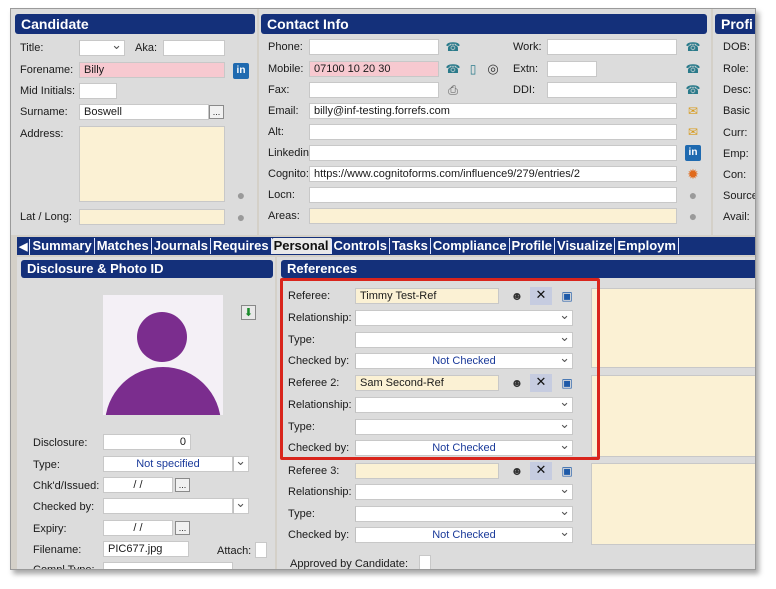 This screenshot has height=589, width=776. What do you see at coordinates (647, 246) in the screenshot?
I see `tab-employment: Employm` at bounding box center [647, 246].